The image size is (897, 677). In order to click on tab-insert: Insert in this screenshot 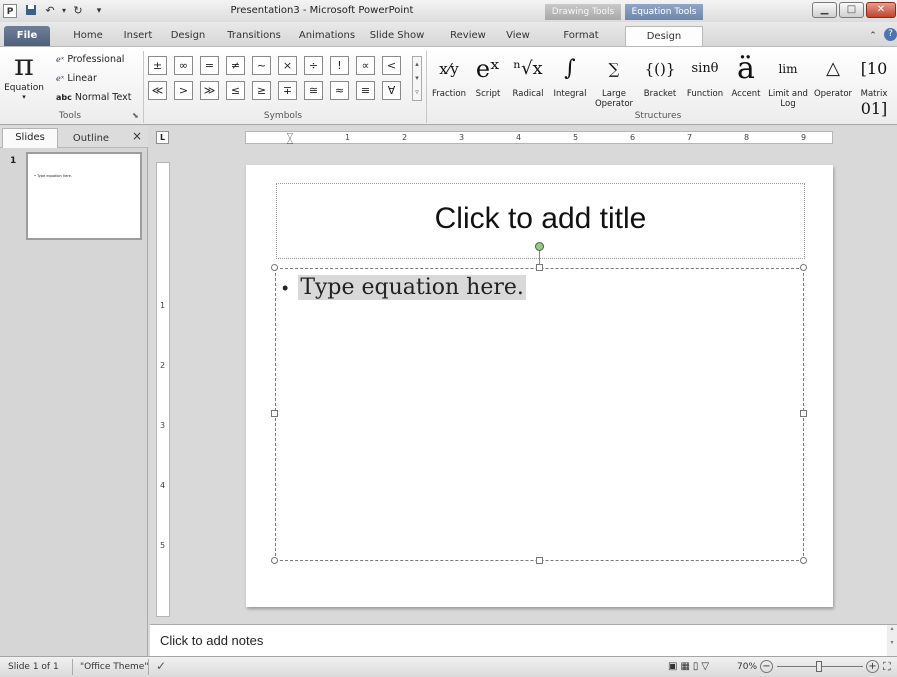, I will do `click(138, 36)`.